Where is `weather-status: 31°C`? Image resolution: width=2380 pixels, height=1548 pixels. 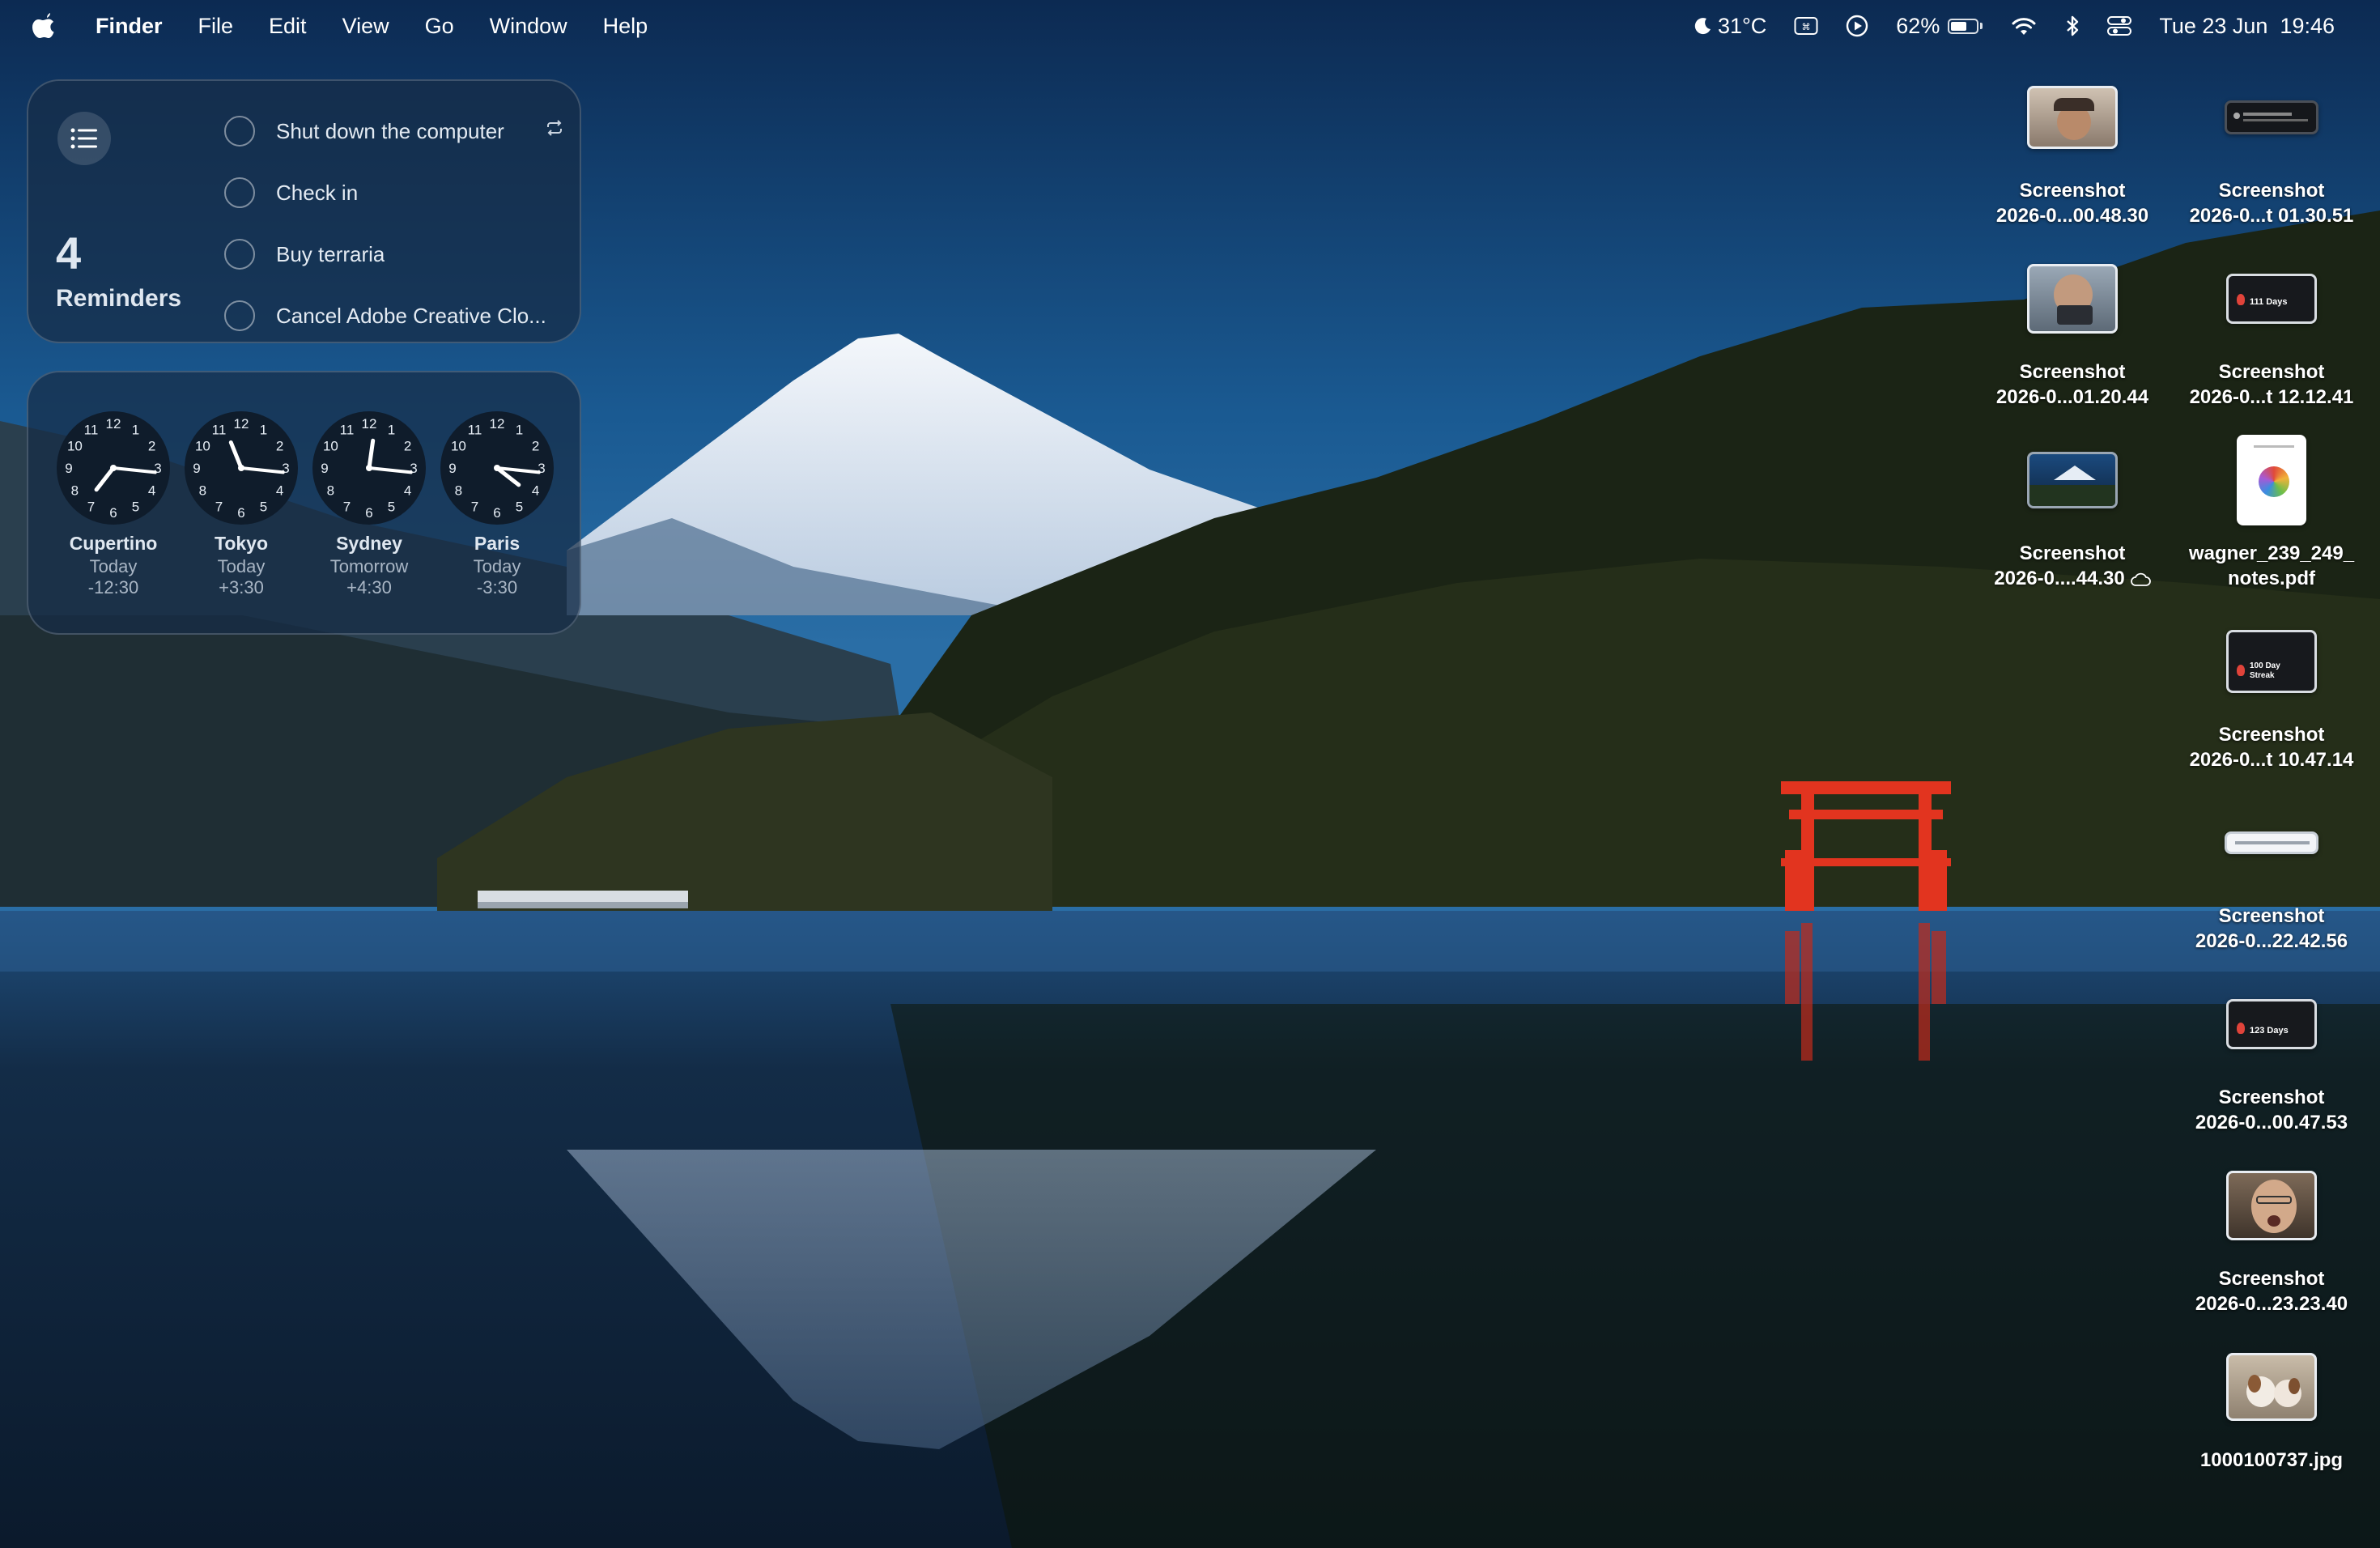
weather-status: 31°C is located at coordinates (1730, 27).